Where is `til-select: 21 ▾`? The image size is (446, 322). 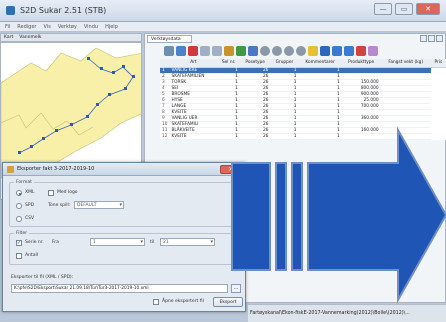
til-select: 21 ▾ is located at coordinates (187, 242).